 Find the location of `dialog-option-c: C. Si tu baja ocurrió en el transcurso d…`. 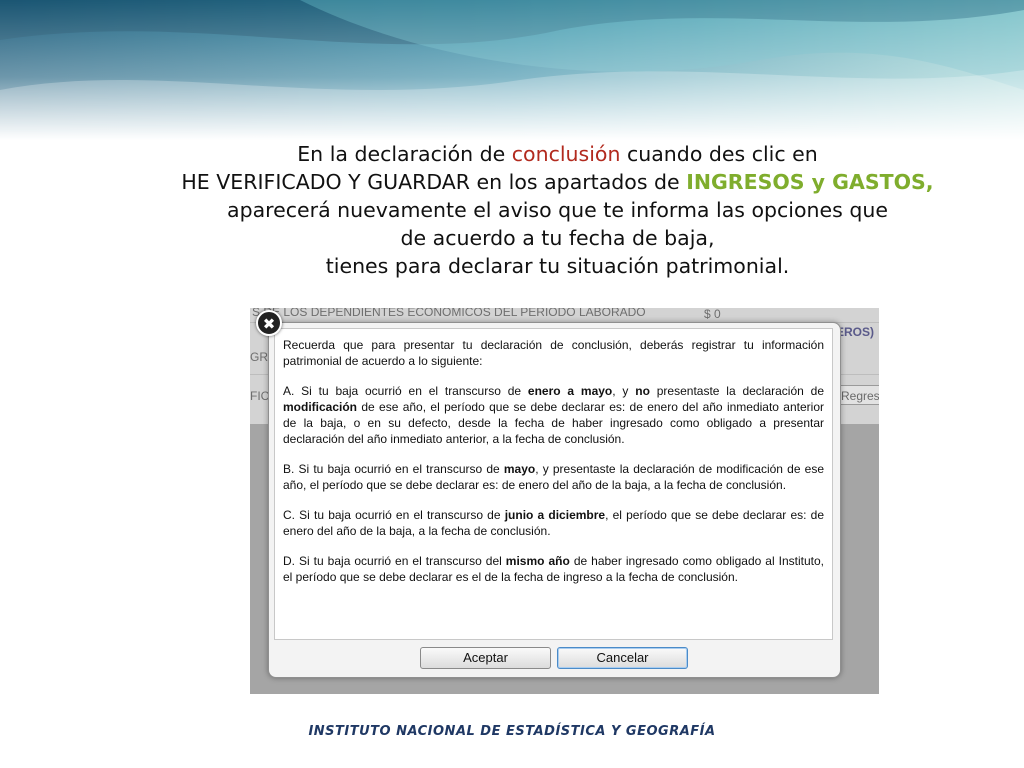

dialog-option-c: C. Si tu baja ocurrió en el transcurso d… is located at coordinates (553, 523).